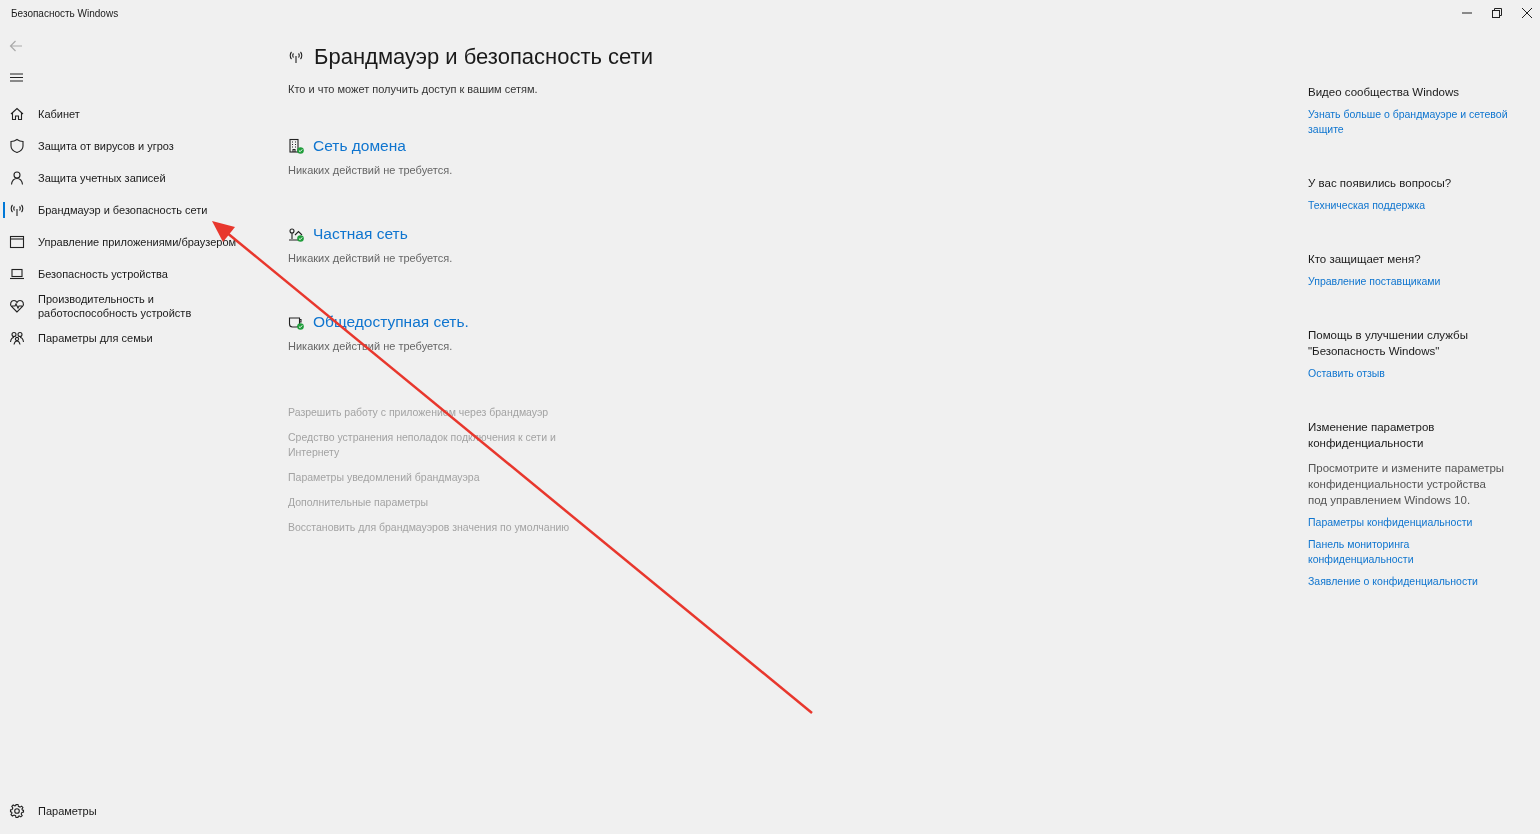  I want to click on network-link: Частная сеть, so click(360, 234).